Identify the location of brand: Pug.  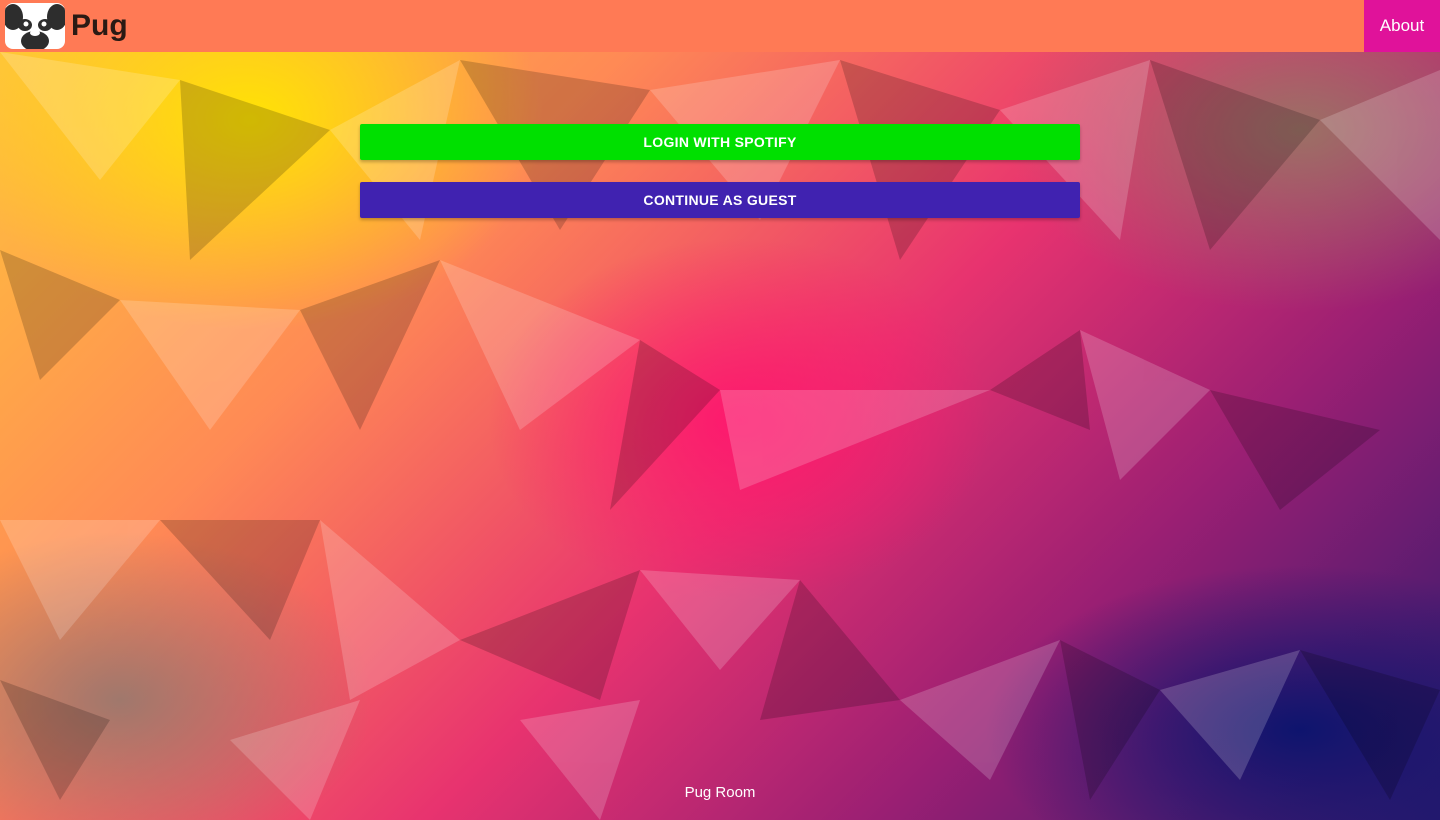
(64, 26).